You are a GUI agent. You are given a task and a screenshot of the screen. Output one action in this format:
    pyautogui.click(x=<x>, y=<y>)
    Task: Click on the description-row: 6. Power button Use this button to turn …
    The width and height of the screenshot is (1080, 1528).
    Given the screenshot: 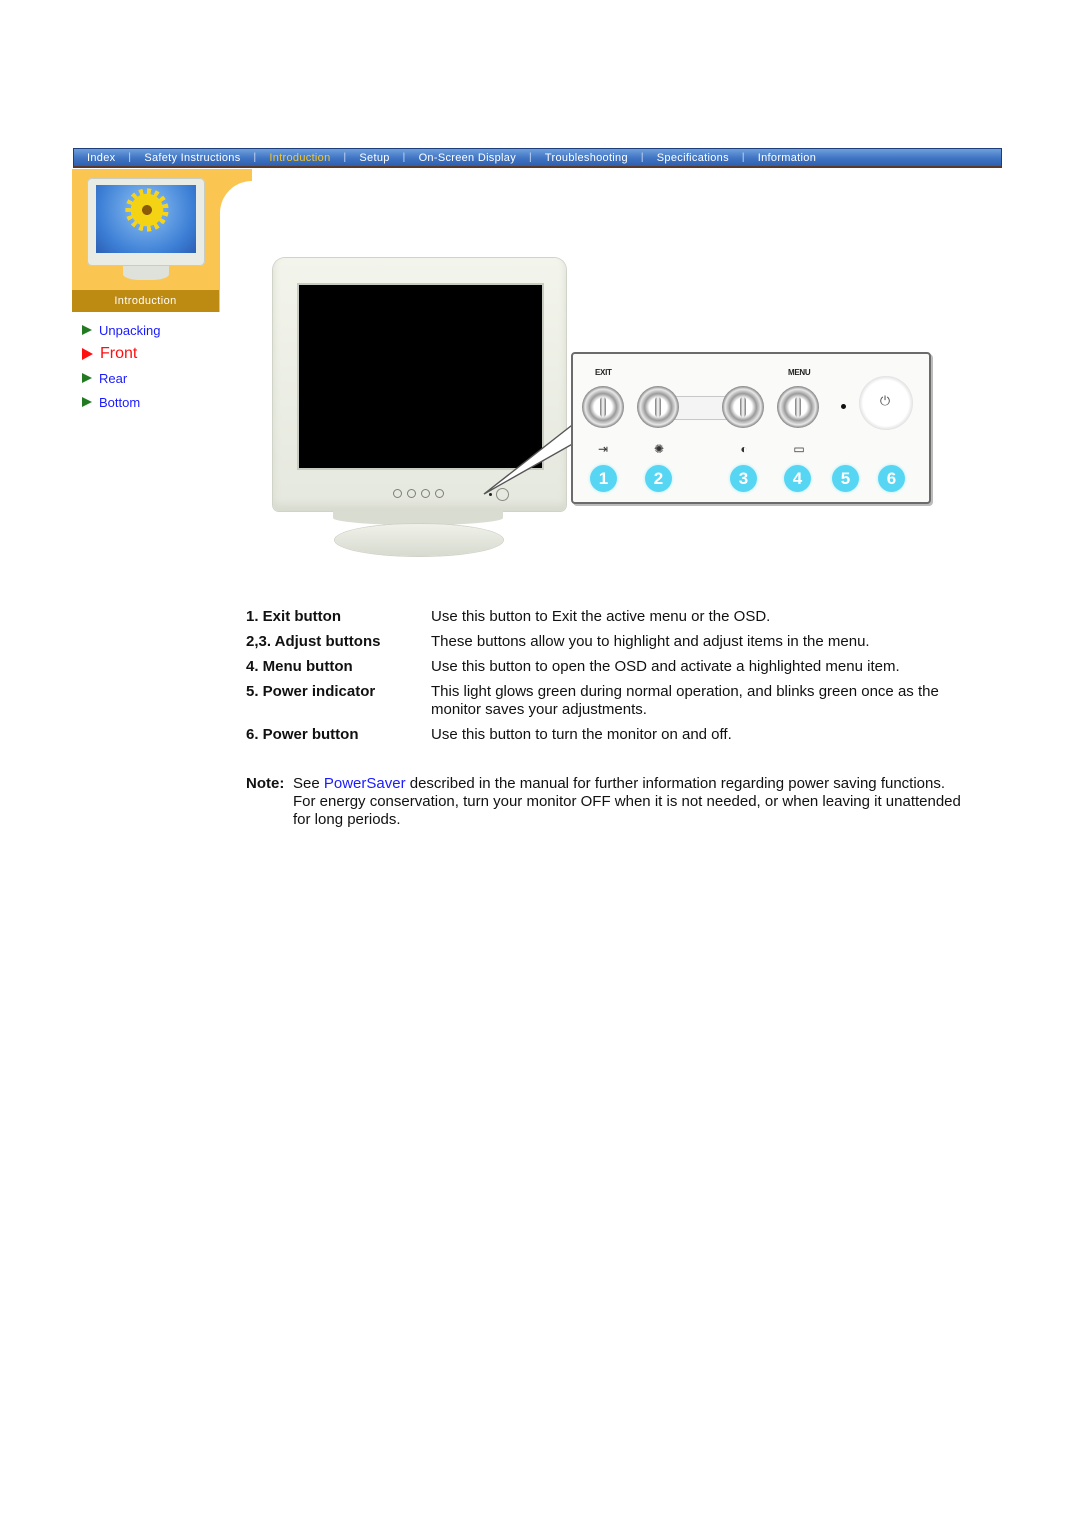 What is the action you would take?
    pyautogui.click(x=611, y=735)
    